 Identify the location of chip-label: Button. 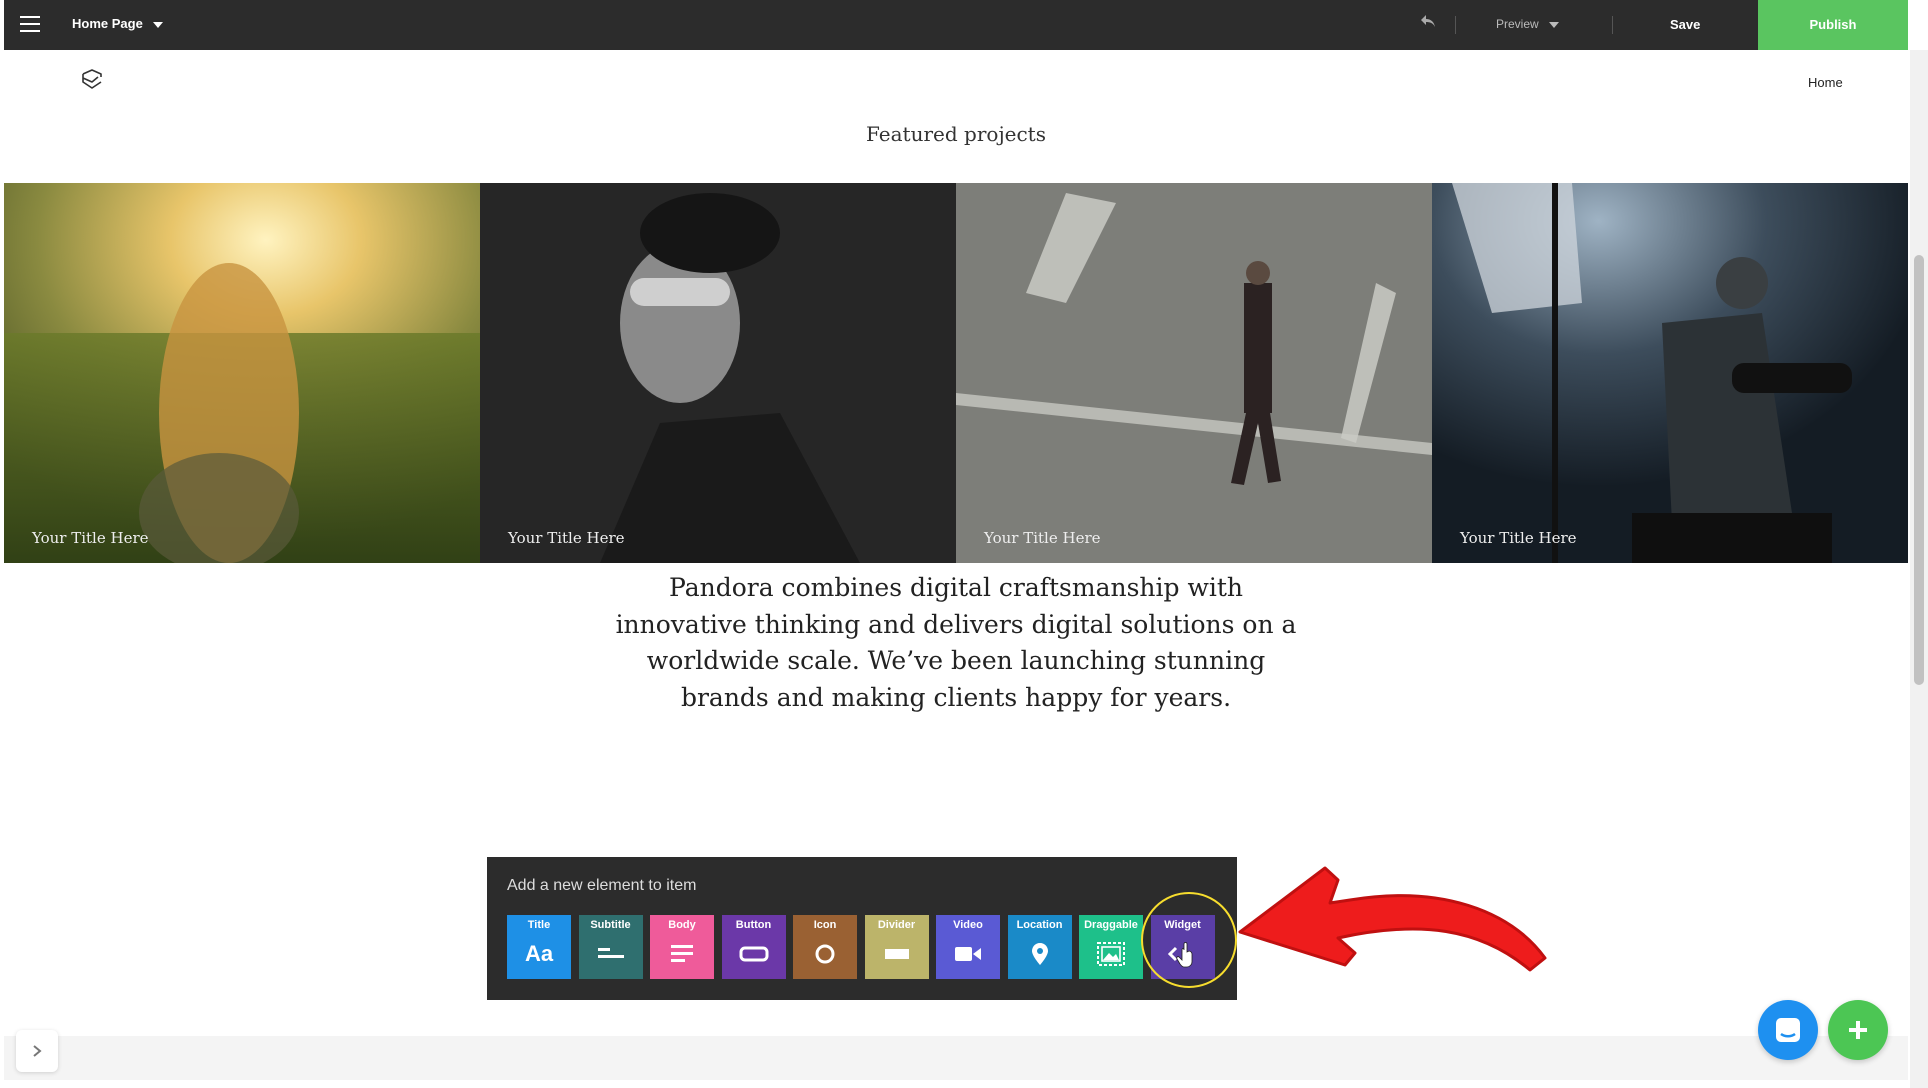
(753, 925).